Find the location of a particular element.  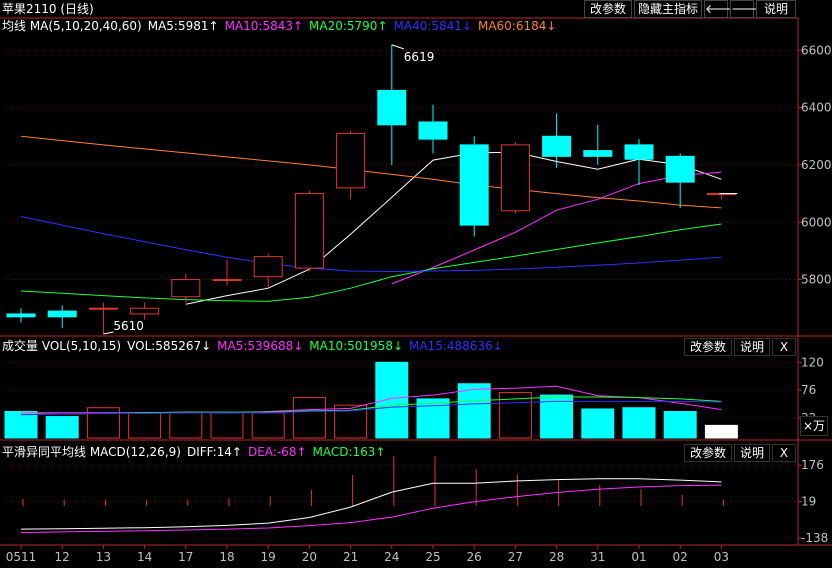

price-tick-label: 5800 is located at coordinates (816, 280).